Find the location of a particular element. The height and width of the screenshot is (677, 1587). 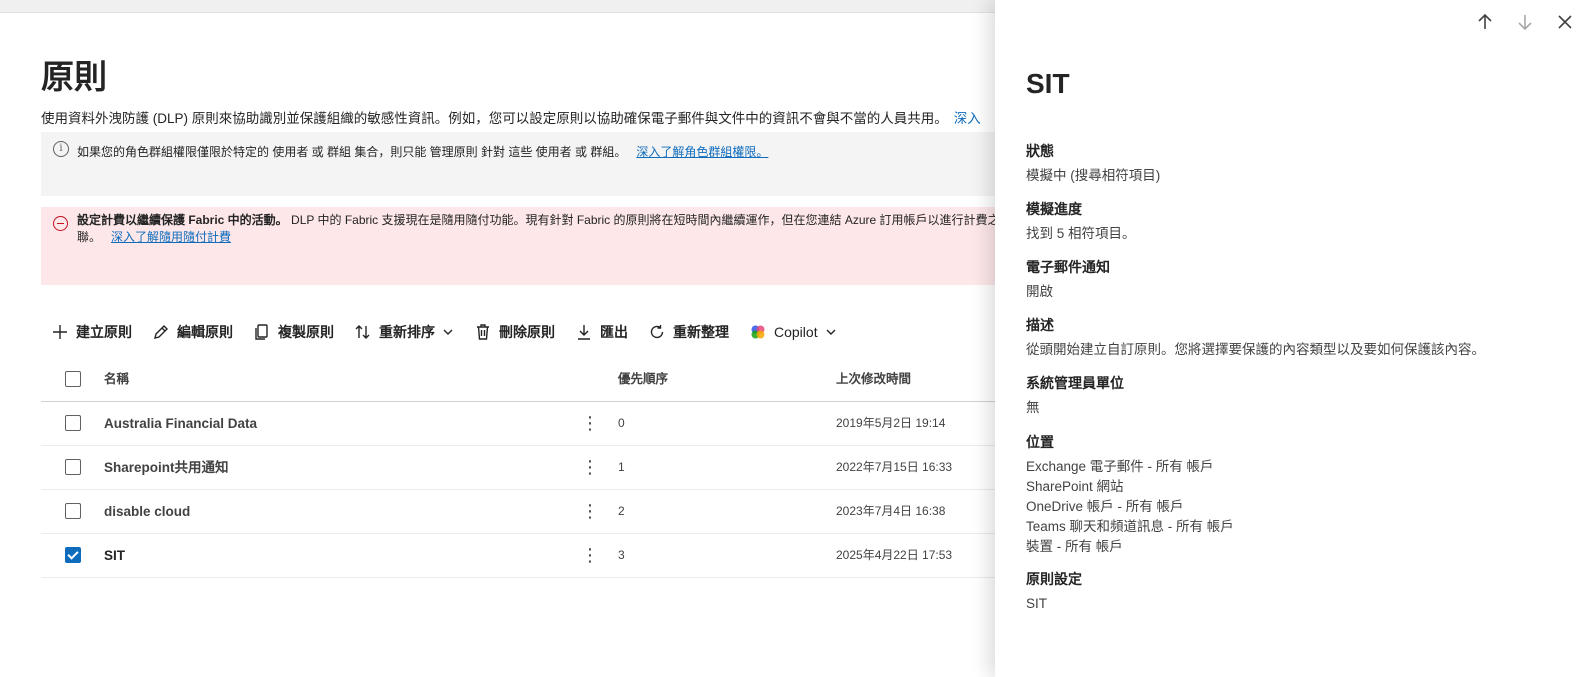

select-all-checkbox is located at coordinates (73, 379).